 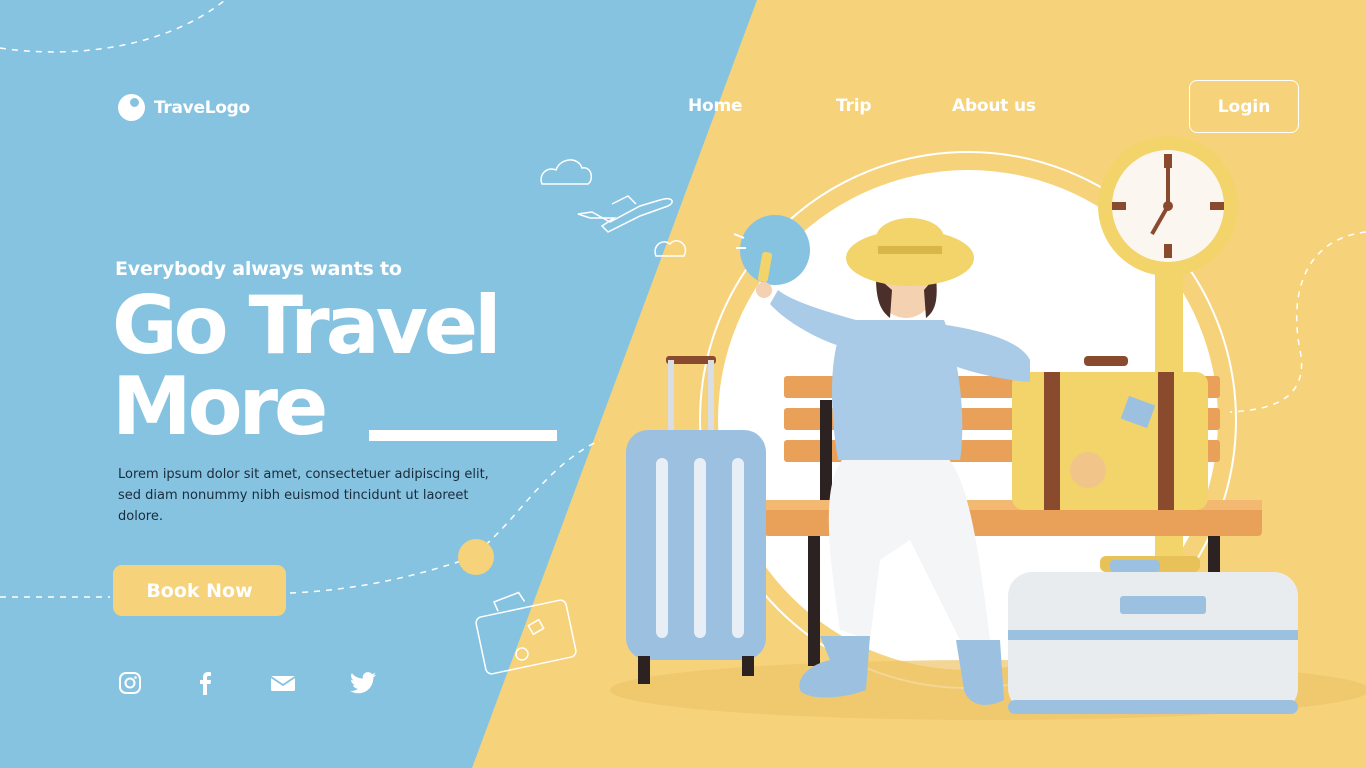 What do you see at coordinates (1153, 637) in the screenshot?
I see `white-suitcase` at bounding box center [1153, 637].